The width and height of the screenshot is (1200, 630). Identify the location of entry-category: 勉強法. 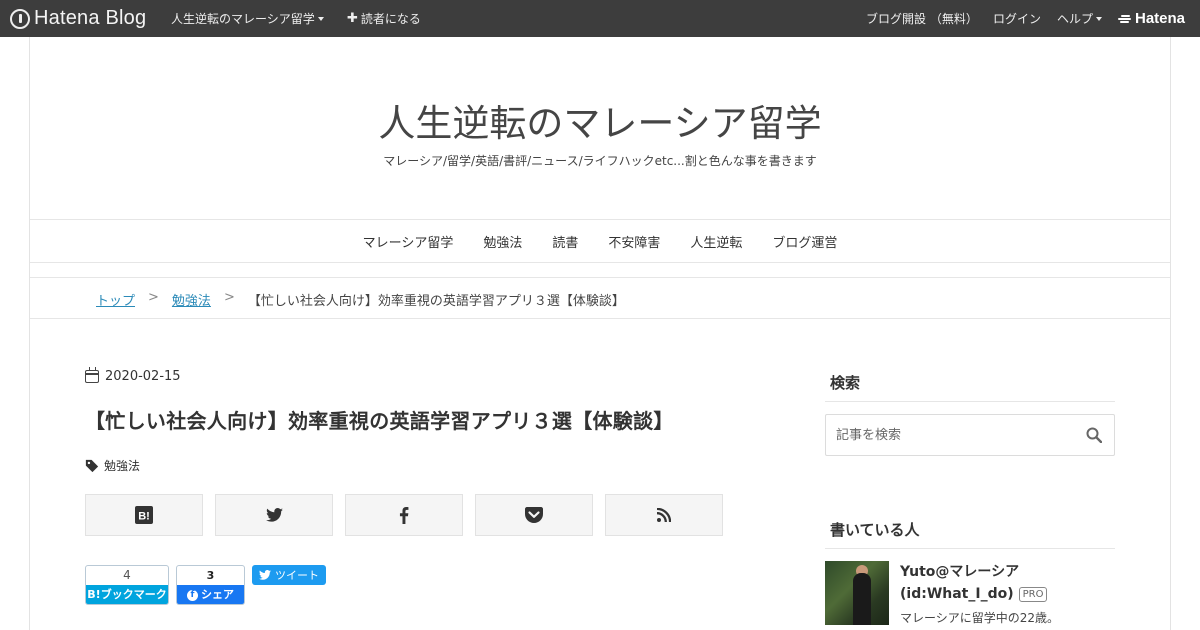
(112, 465).